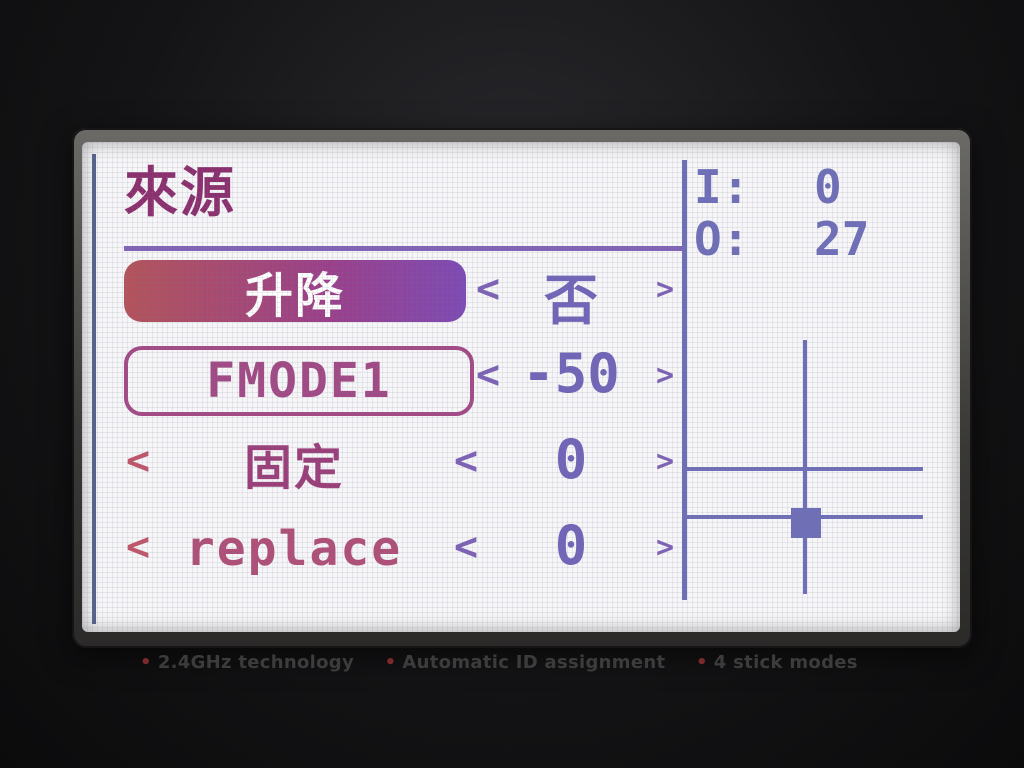  What do you see at coordinates (525, 662) in the screenshot?
I see `feature-item: • Automatic ID assignment` at bounding box center [525, 662].